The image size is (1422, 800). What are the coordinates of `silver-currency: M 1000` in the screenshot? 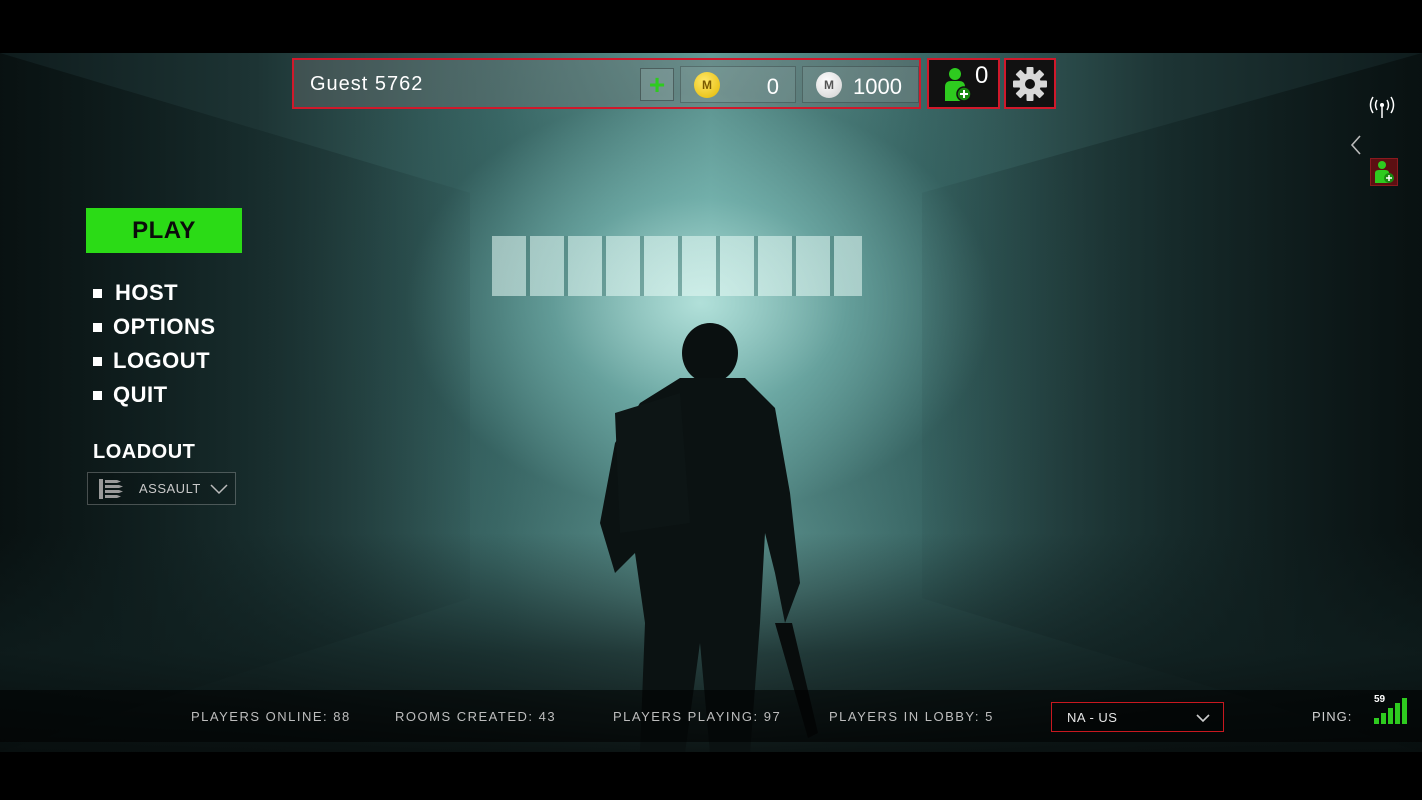 It's located at (860, 84).